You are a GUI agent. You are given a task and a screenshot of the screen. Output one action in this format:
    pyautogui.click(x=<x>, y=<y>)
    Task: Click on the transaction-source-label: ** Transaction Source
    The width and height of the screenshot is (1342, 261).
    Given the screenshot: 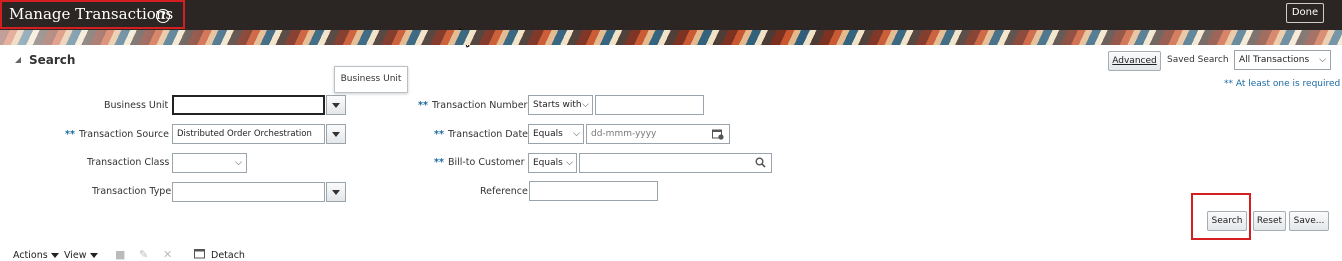 What is the action you would take?
    pyautogui.click(x=117, y=134)
    